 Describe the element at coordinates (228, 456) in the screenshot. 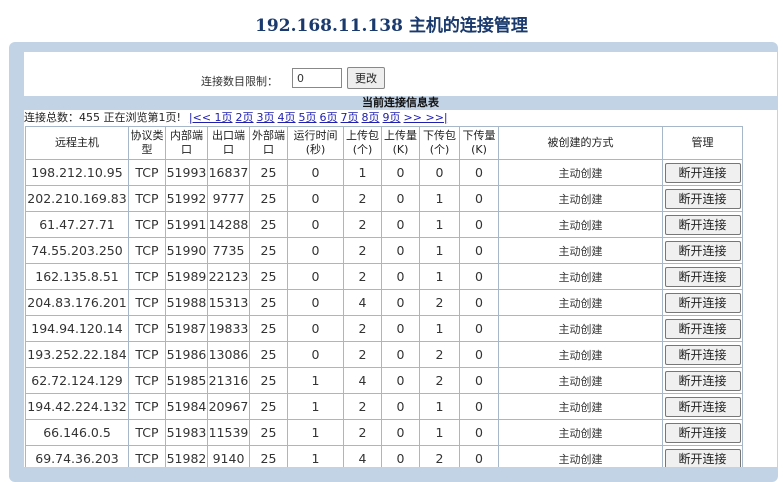

I see `table-cell: 9140` at that location.